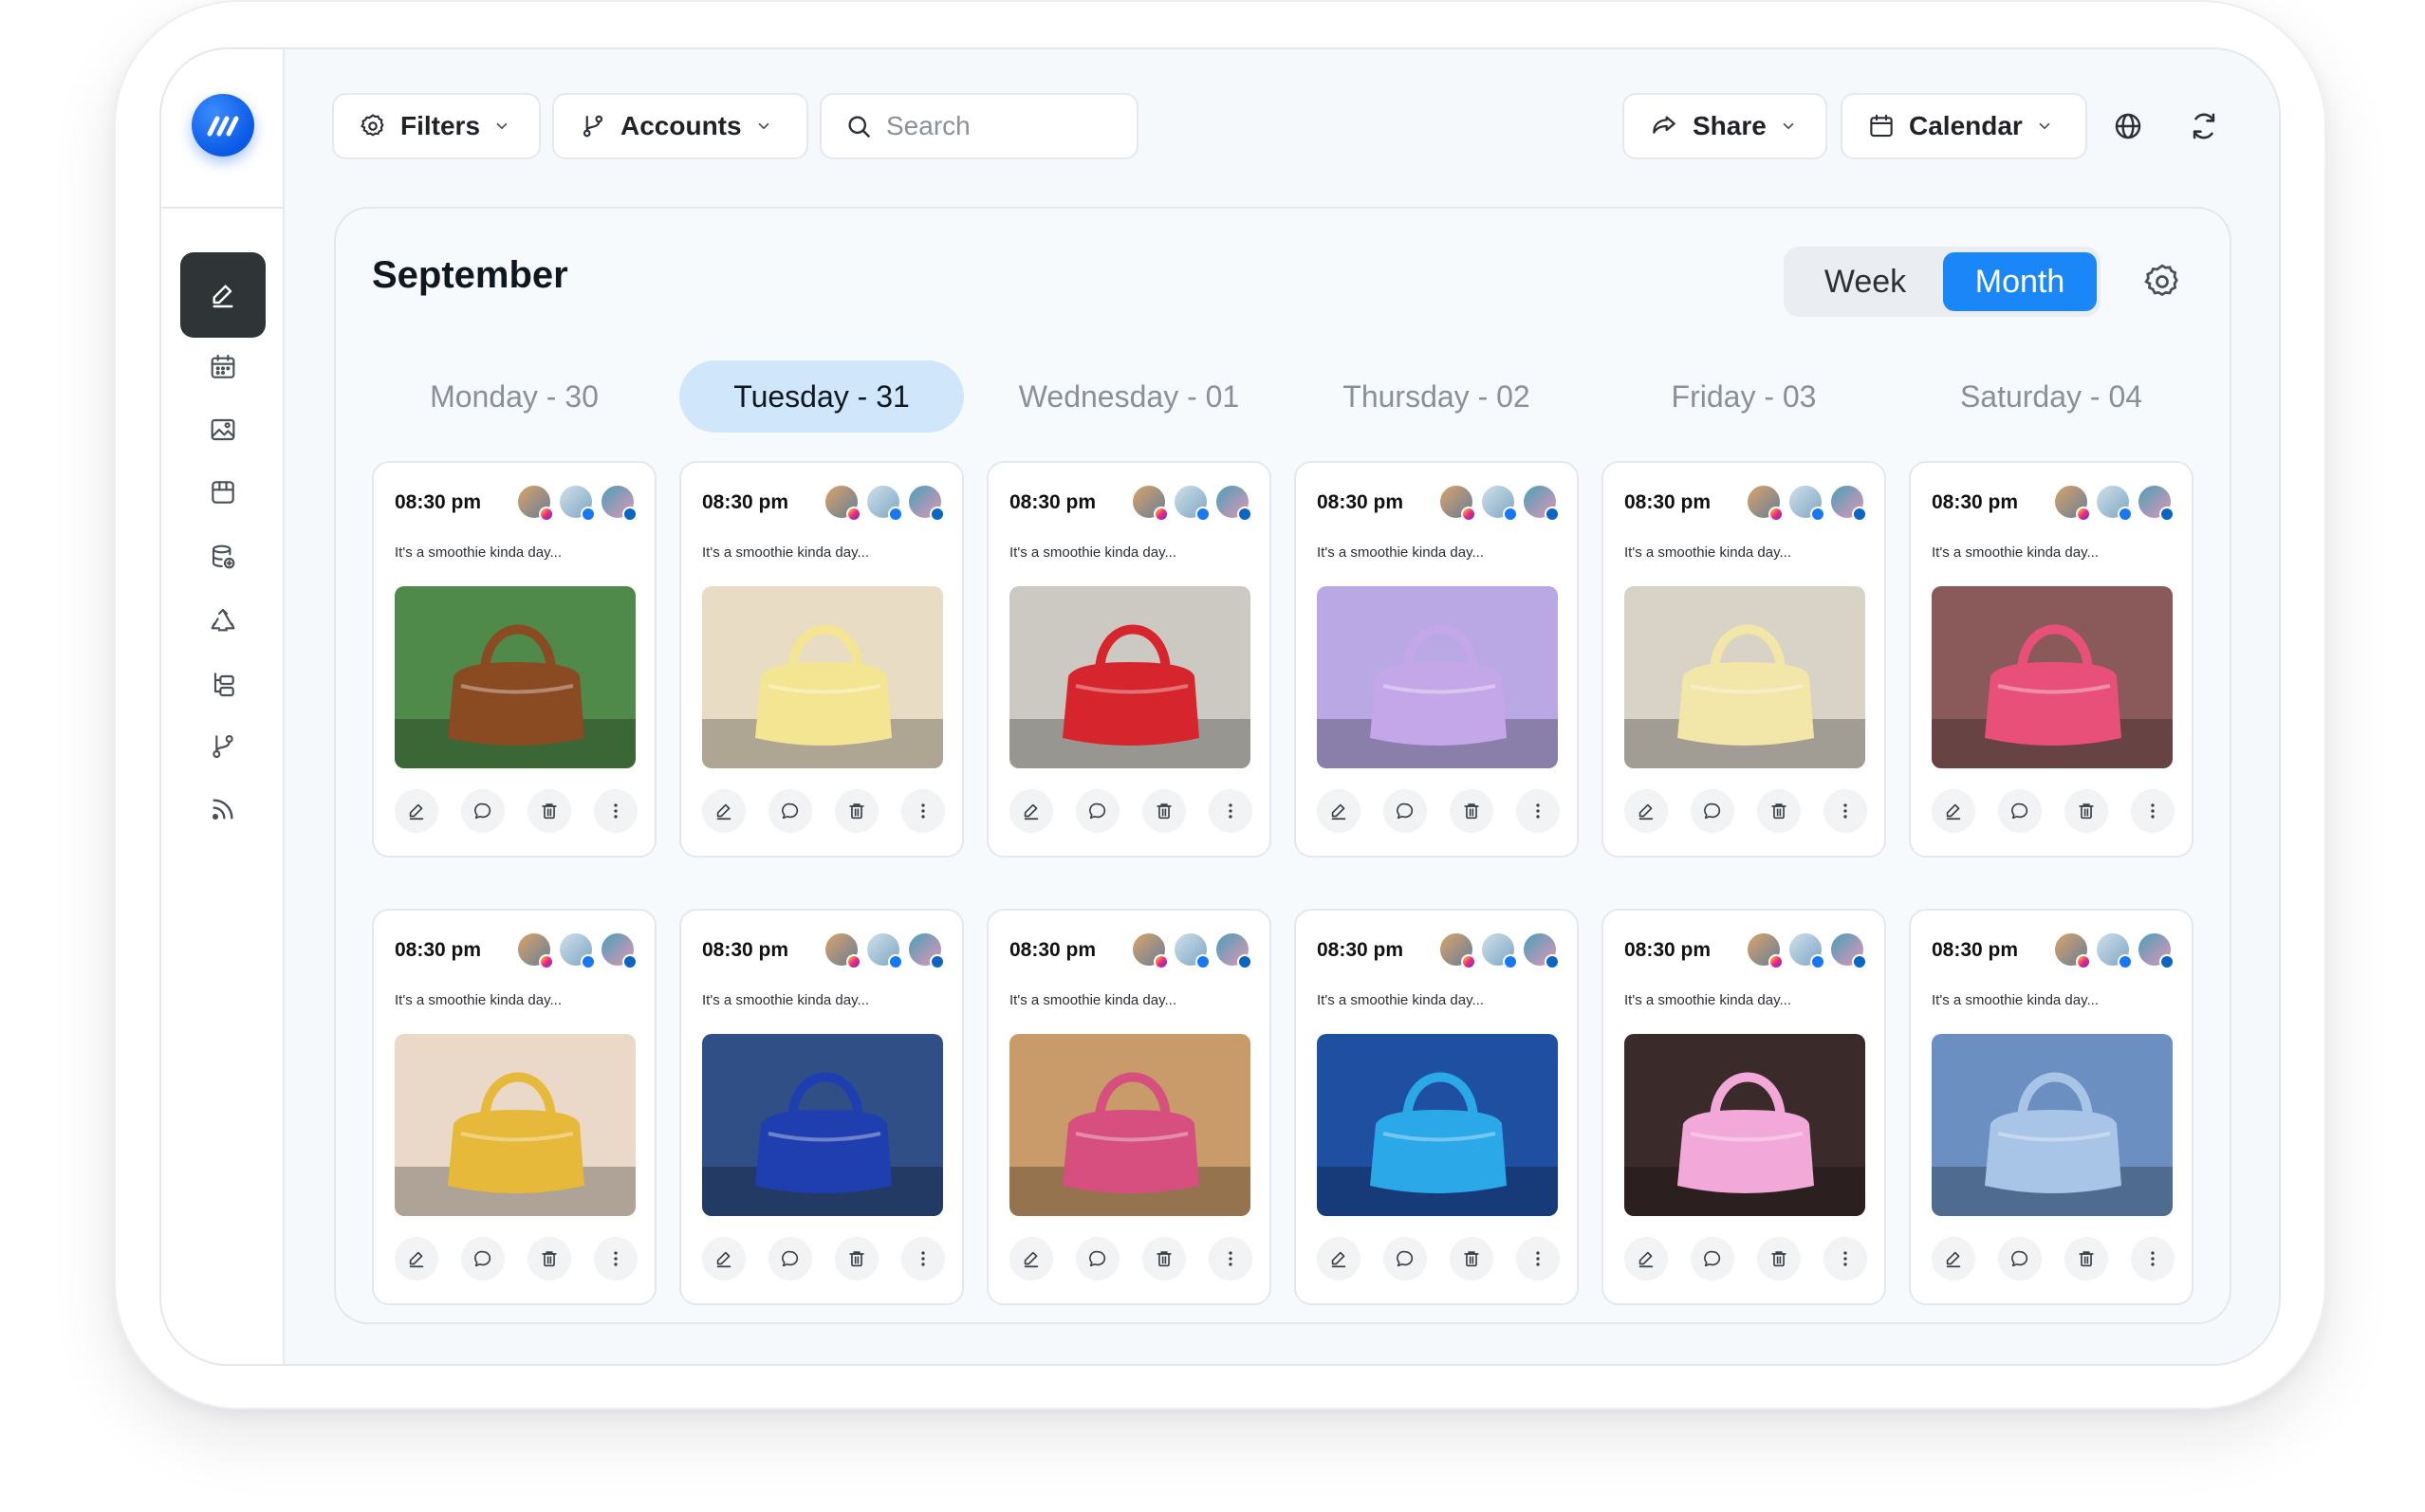  What do you see at coordinates (2051, 396) in the screenshot?
I see `day-header-saturday: Saturday - 04` at bounding box center [2051, 396].